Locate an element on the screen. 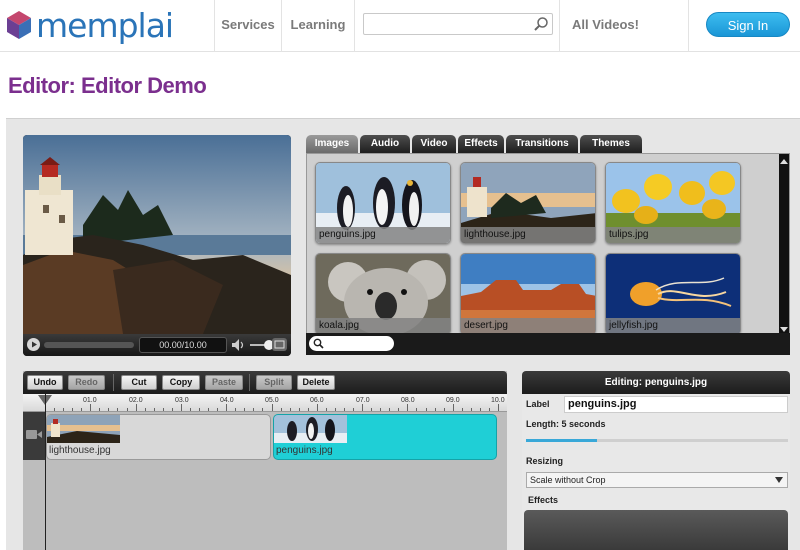 The height and width of the screenshot is (550, 800). library-search-bar is located at coordinates (548, 344).